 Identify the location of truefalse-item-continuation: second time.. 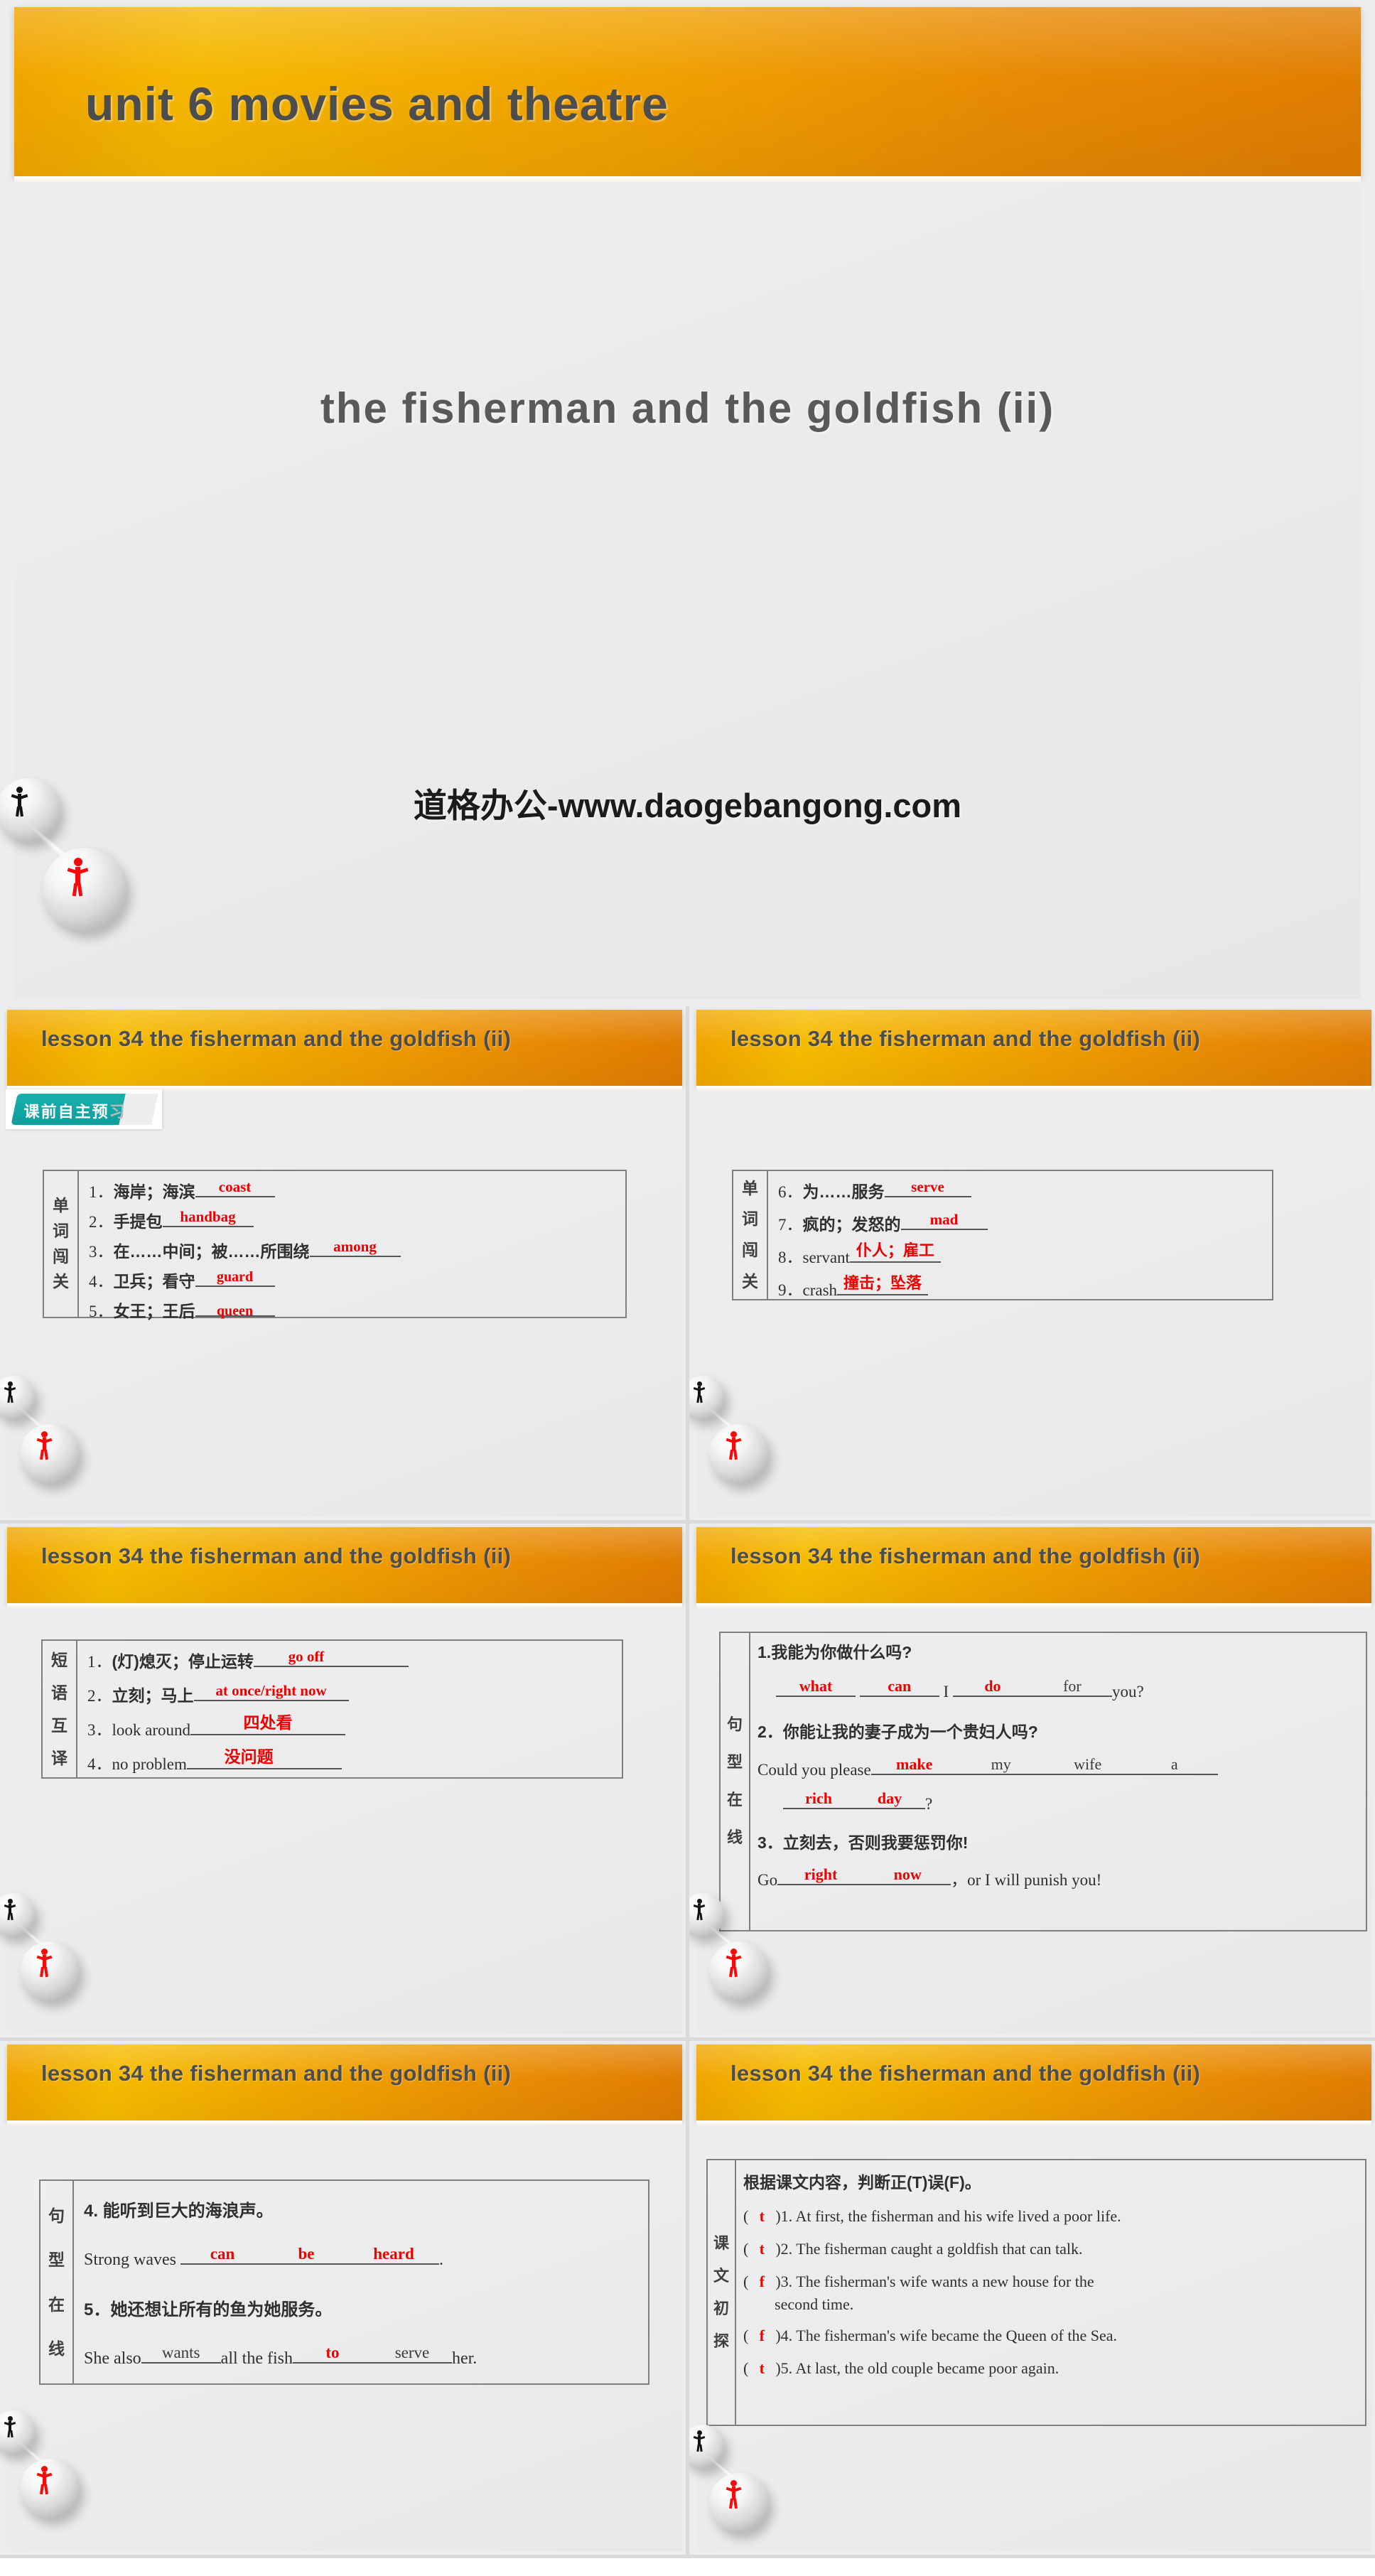
(814, 2304).